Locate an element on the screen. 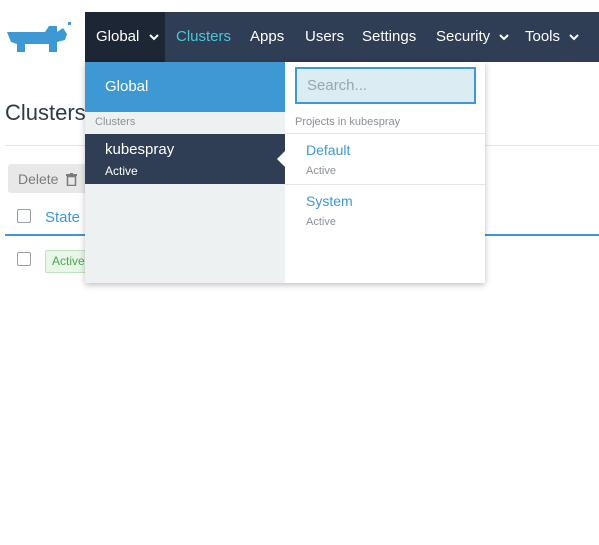 This screenshot has height=545, width=599. clusters-pane: Global Clusters kubespray Active is located at coordinates (185, 172).